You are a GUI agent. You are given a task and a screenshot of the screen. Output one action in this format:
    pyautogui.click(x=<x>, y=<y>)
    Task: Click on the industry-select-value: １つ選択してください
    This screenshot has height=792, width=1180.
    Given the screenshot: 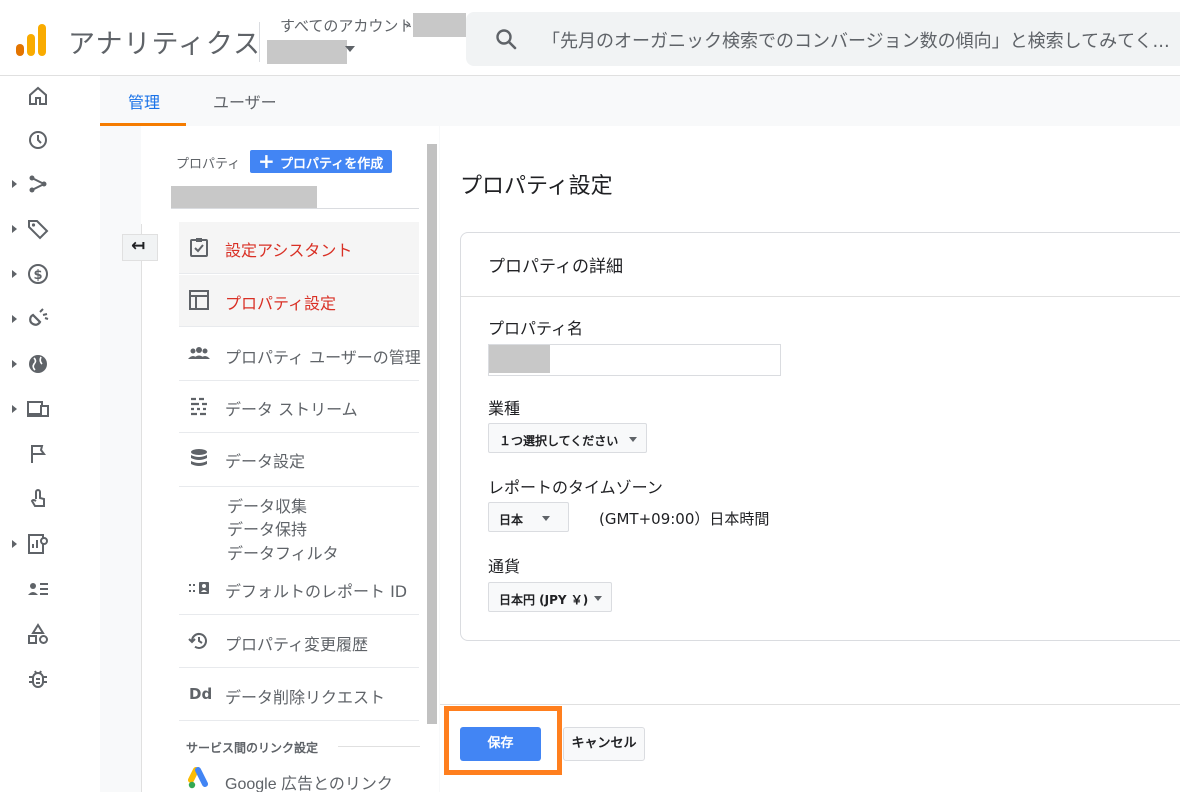 What is the action you would take?
    pyautogui.click(x=559, y=441)
    